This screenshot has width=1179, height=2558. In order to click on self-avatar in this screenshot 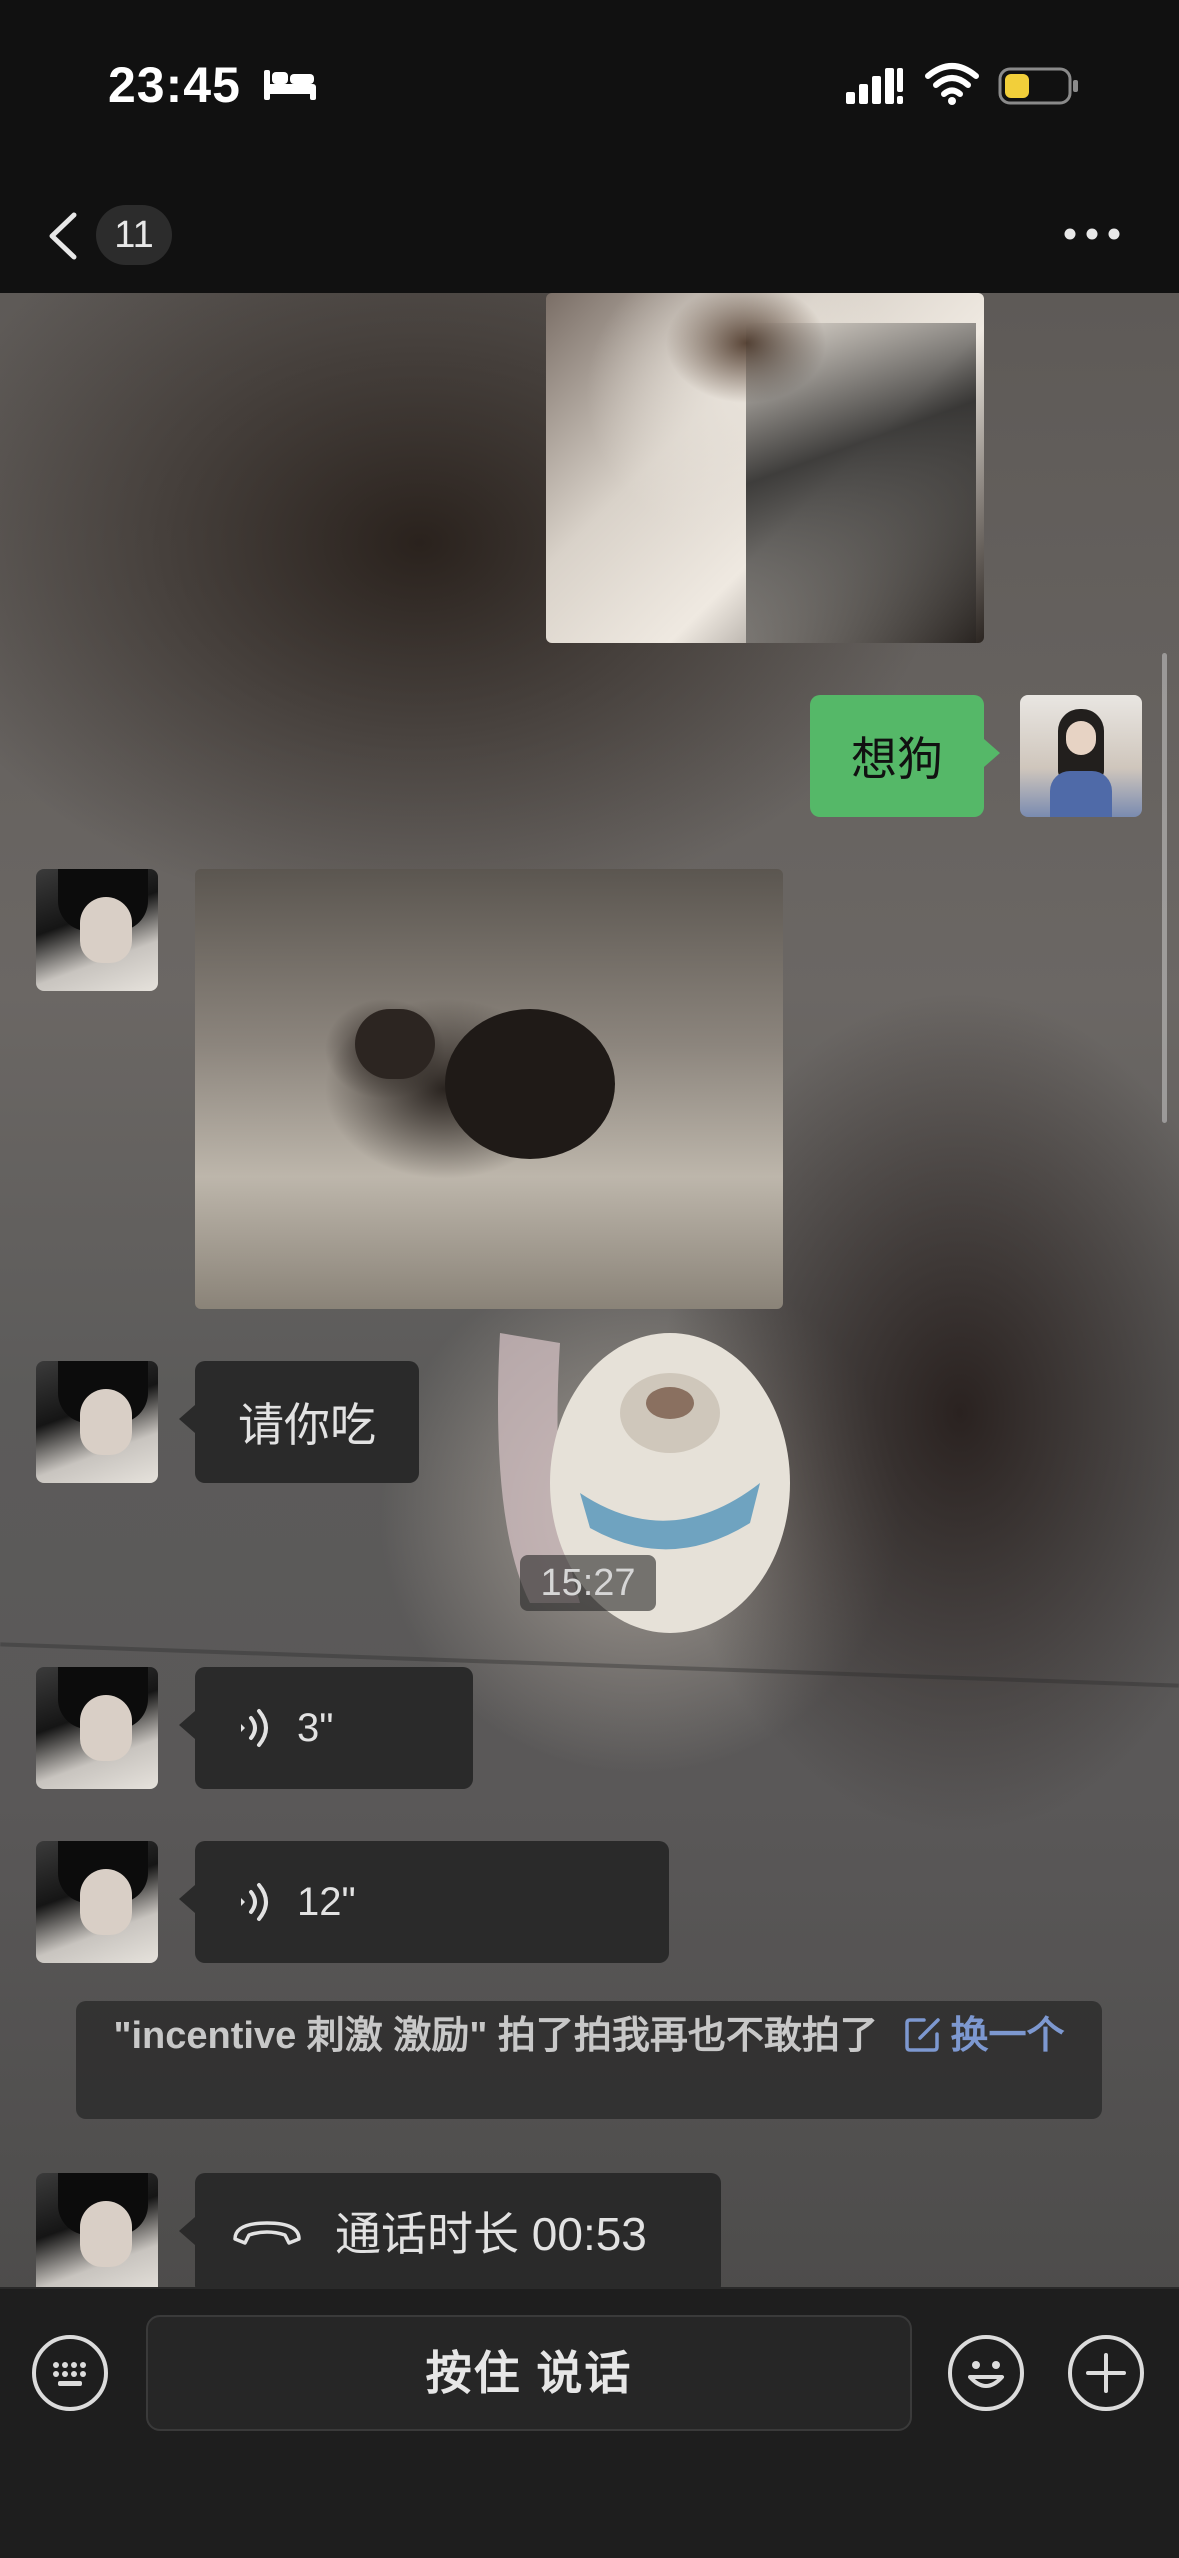, I will do `click(1081, 756)`.